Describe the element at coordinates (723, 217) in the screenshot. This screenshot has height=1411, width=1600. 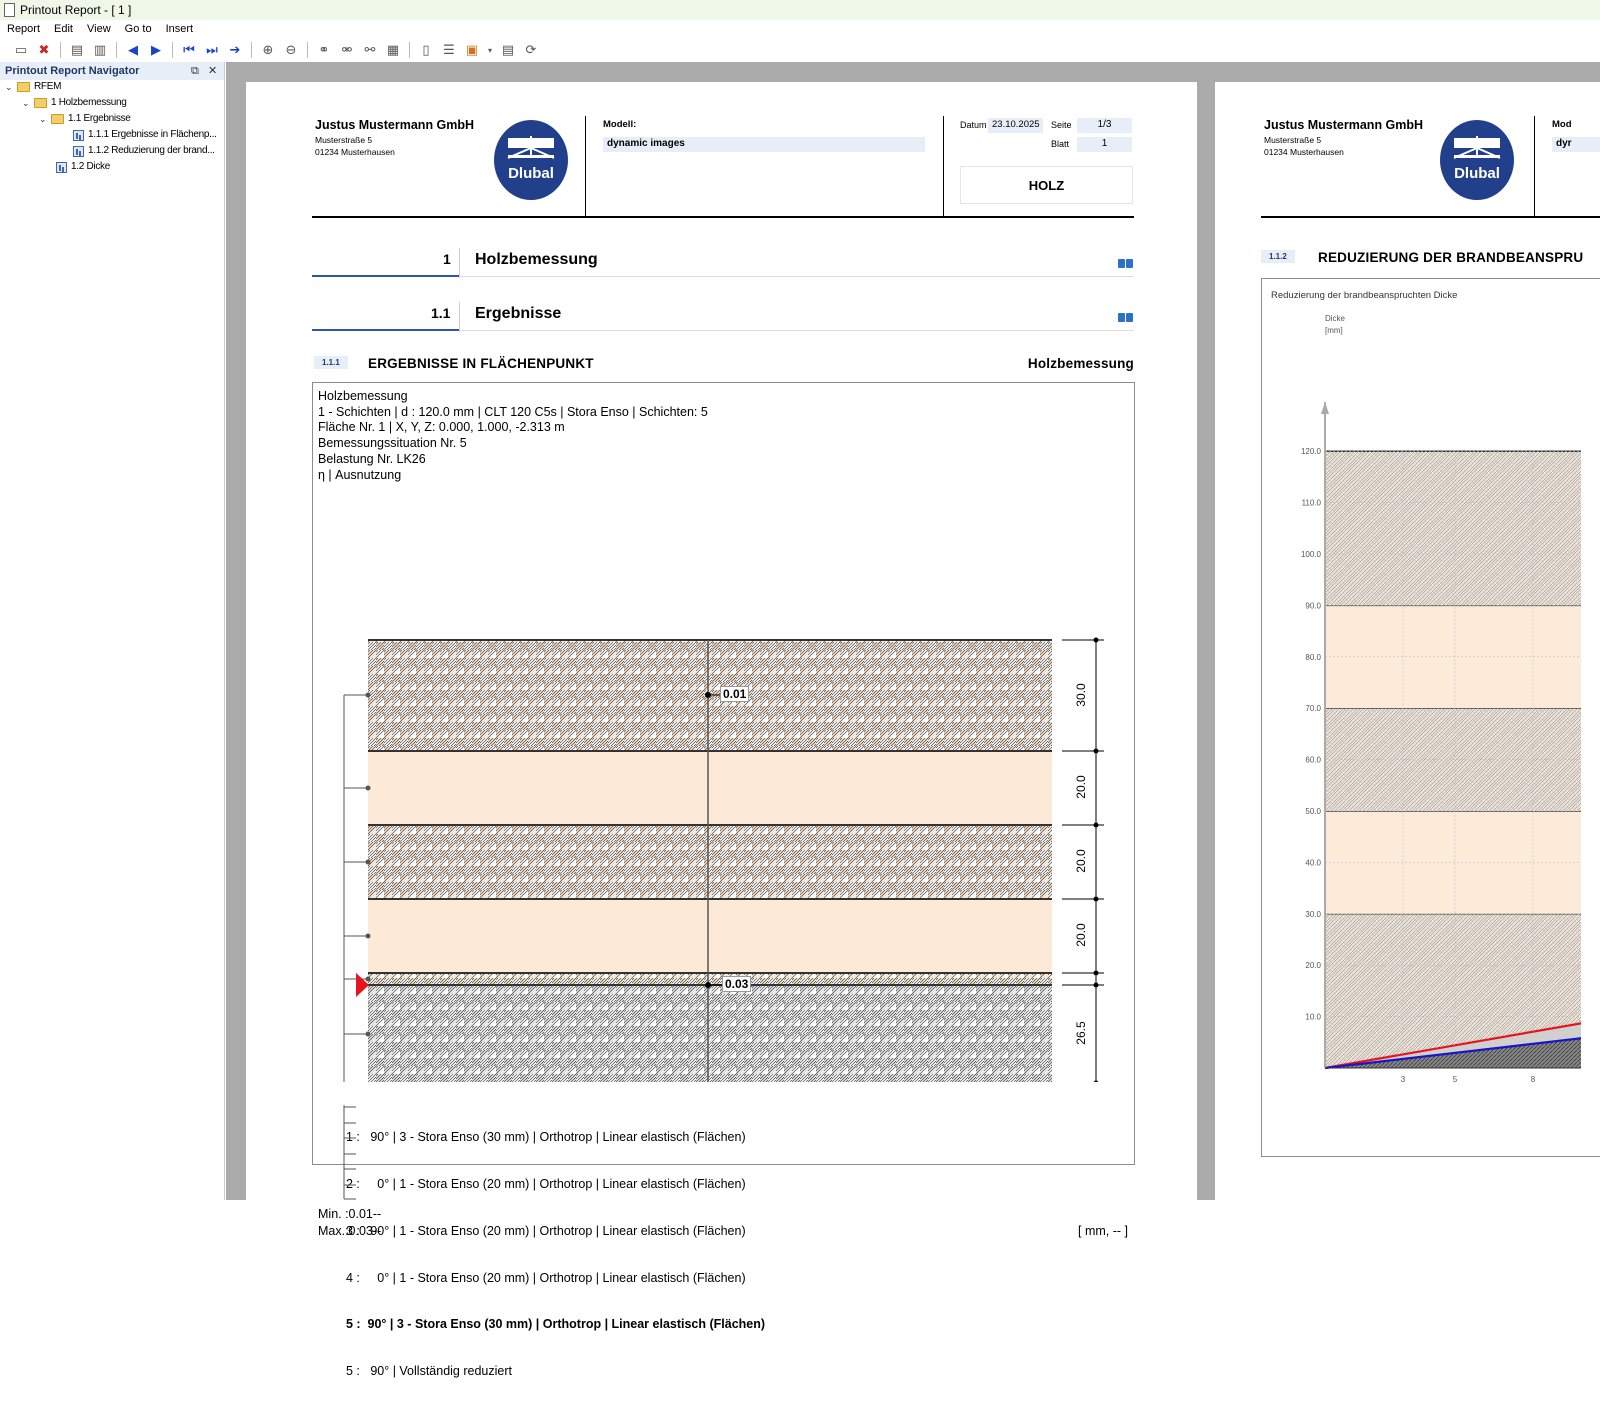
I see `header-bottom-rule` at that location.